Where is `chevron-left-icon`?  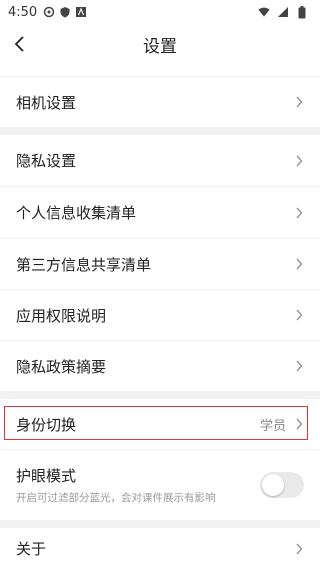
chevron-left-icon is located at coordinates (20, 44).